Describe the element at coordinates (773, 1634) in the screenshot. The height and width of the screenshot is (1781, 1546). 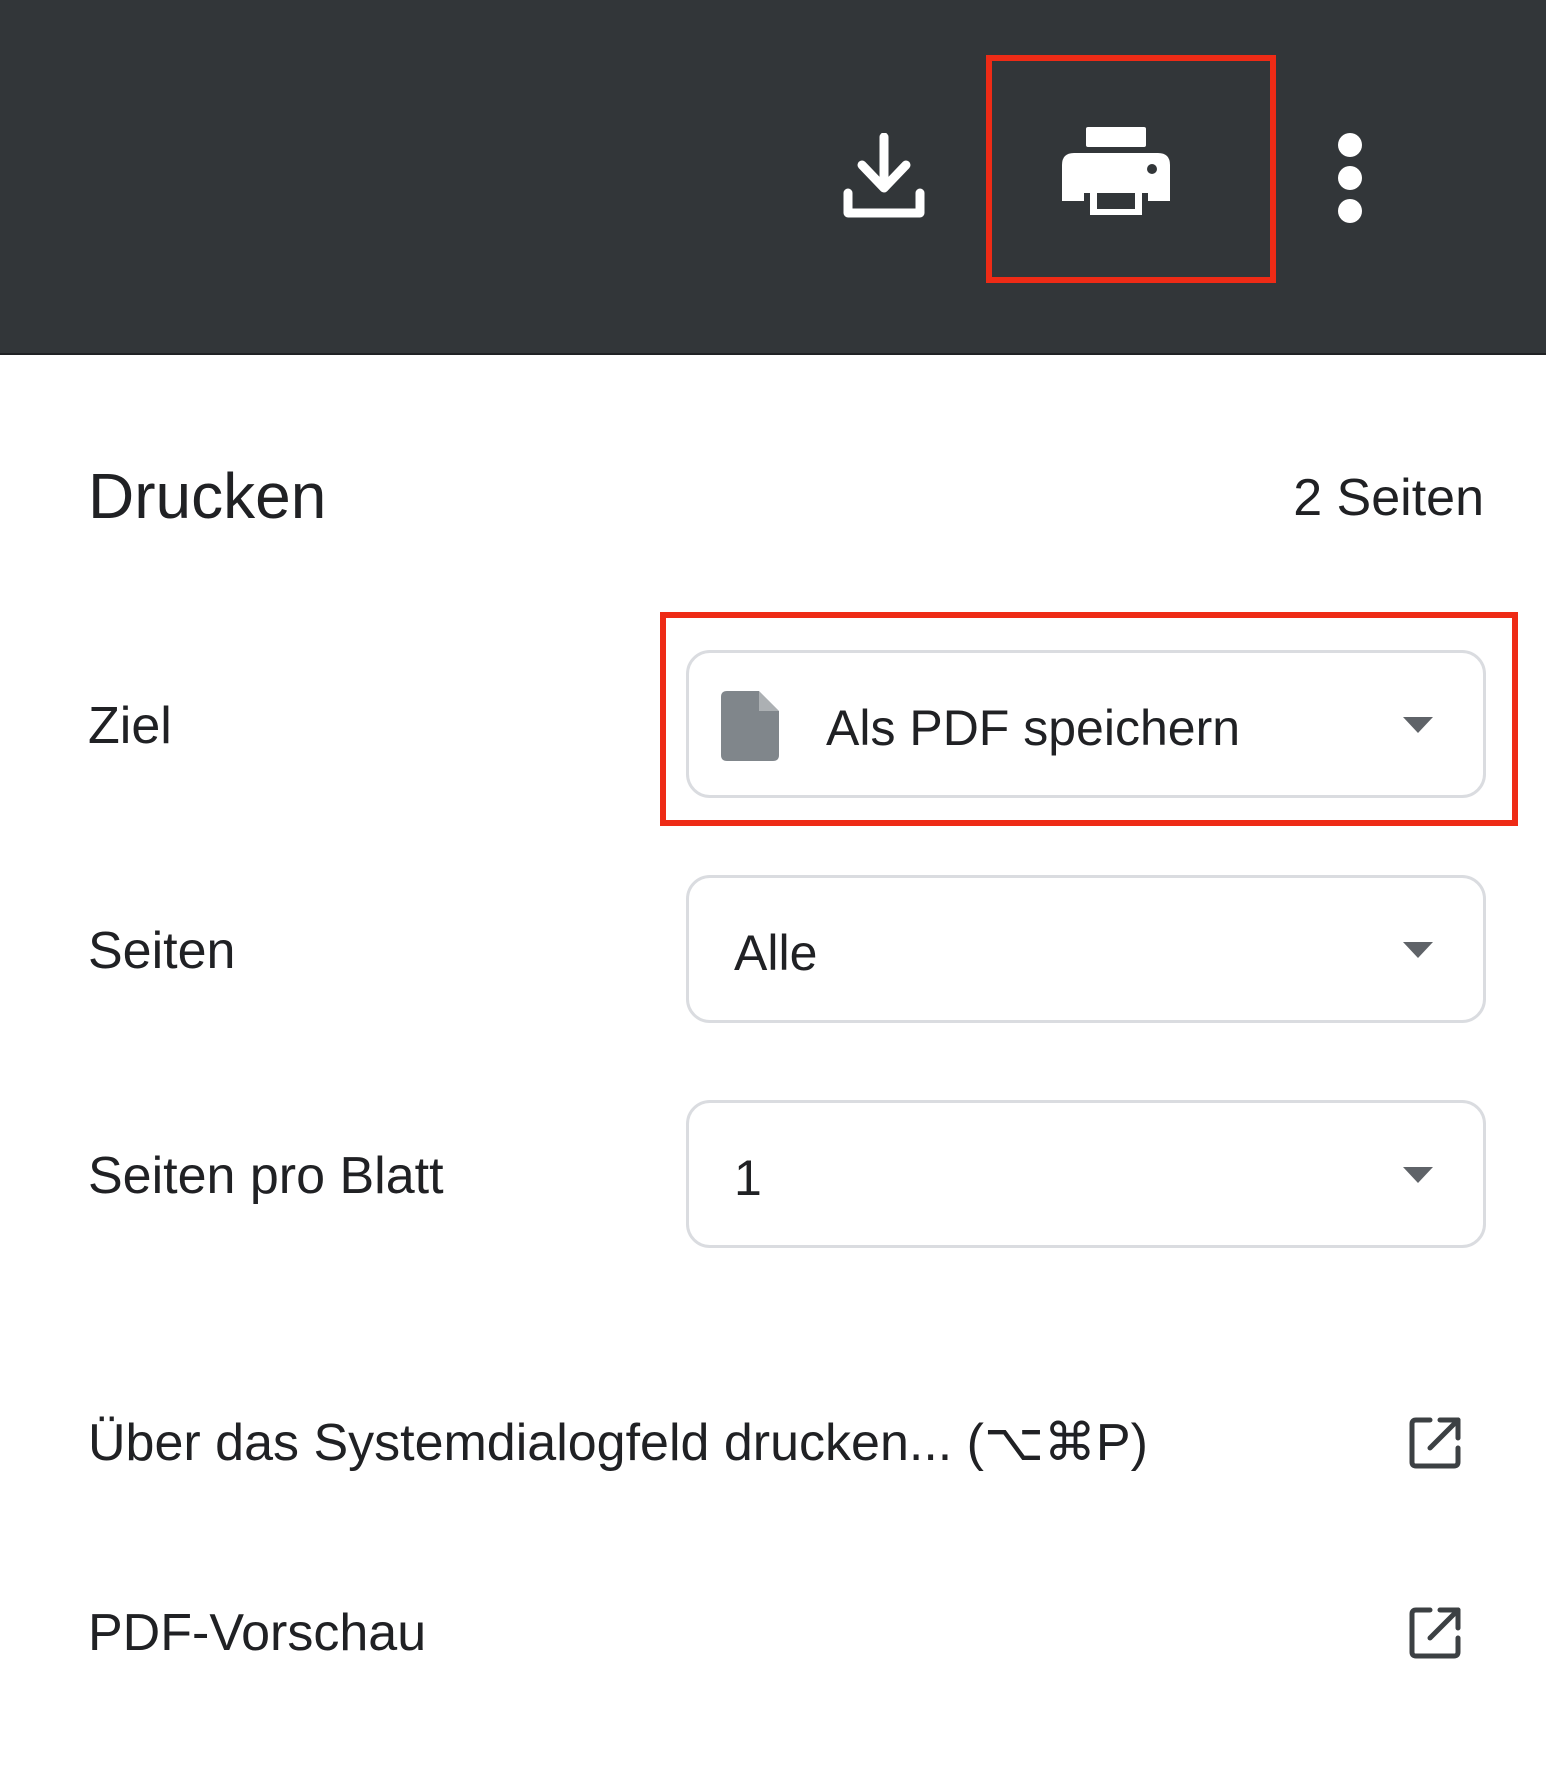
I see `pdf-preview-link: PDF-Vorschau` at that location.